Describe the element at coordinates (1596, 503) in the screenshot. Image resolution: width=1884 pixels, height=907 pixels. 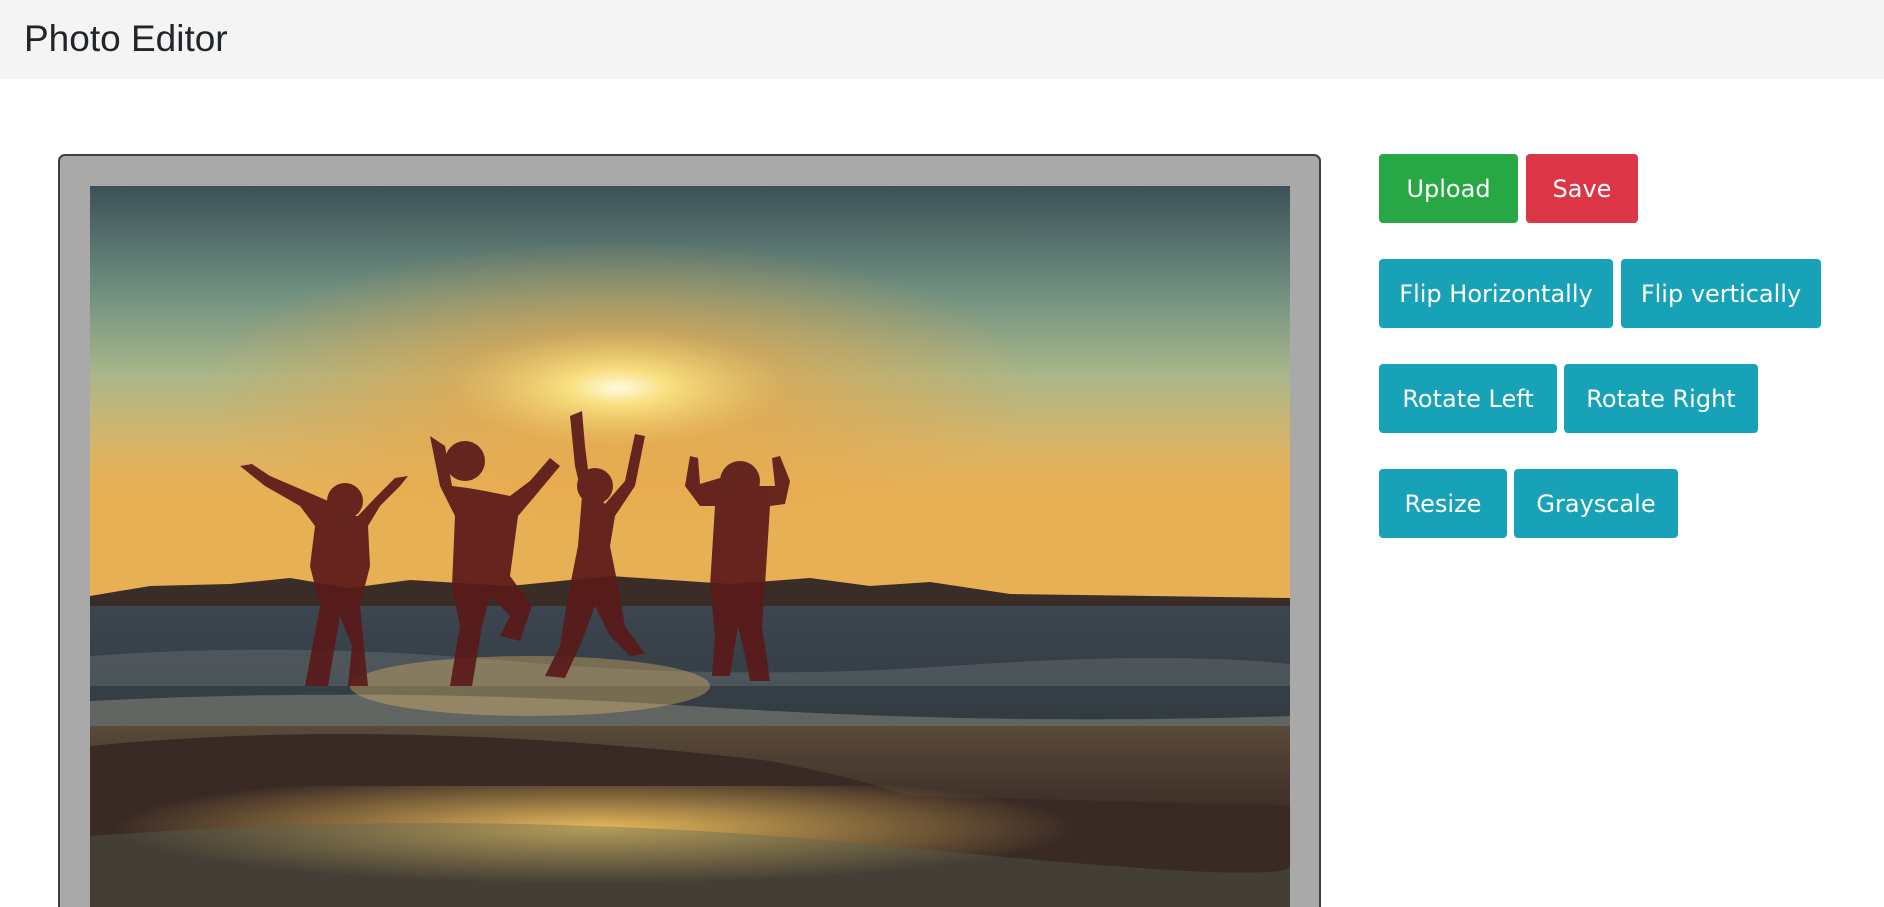
I see `grayscale-button: Grayscale` at that location.